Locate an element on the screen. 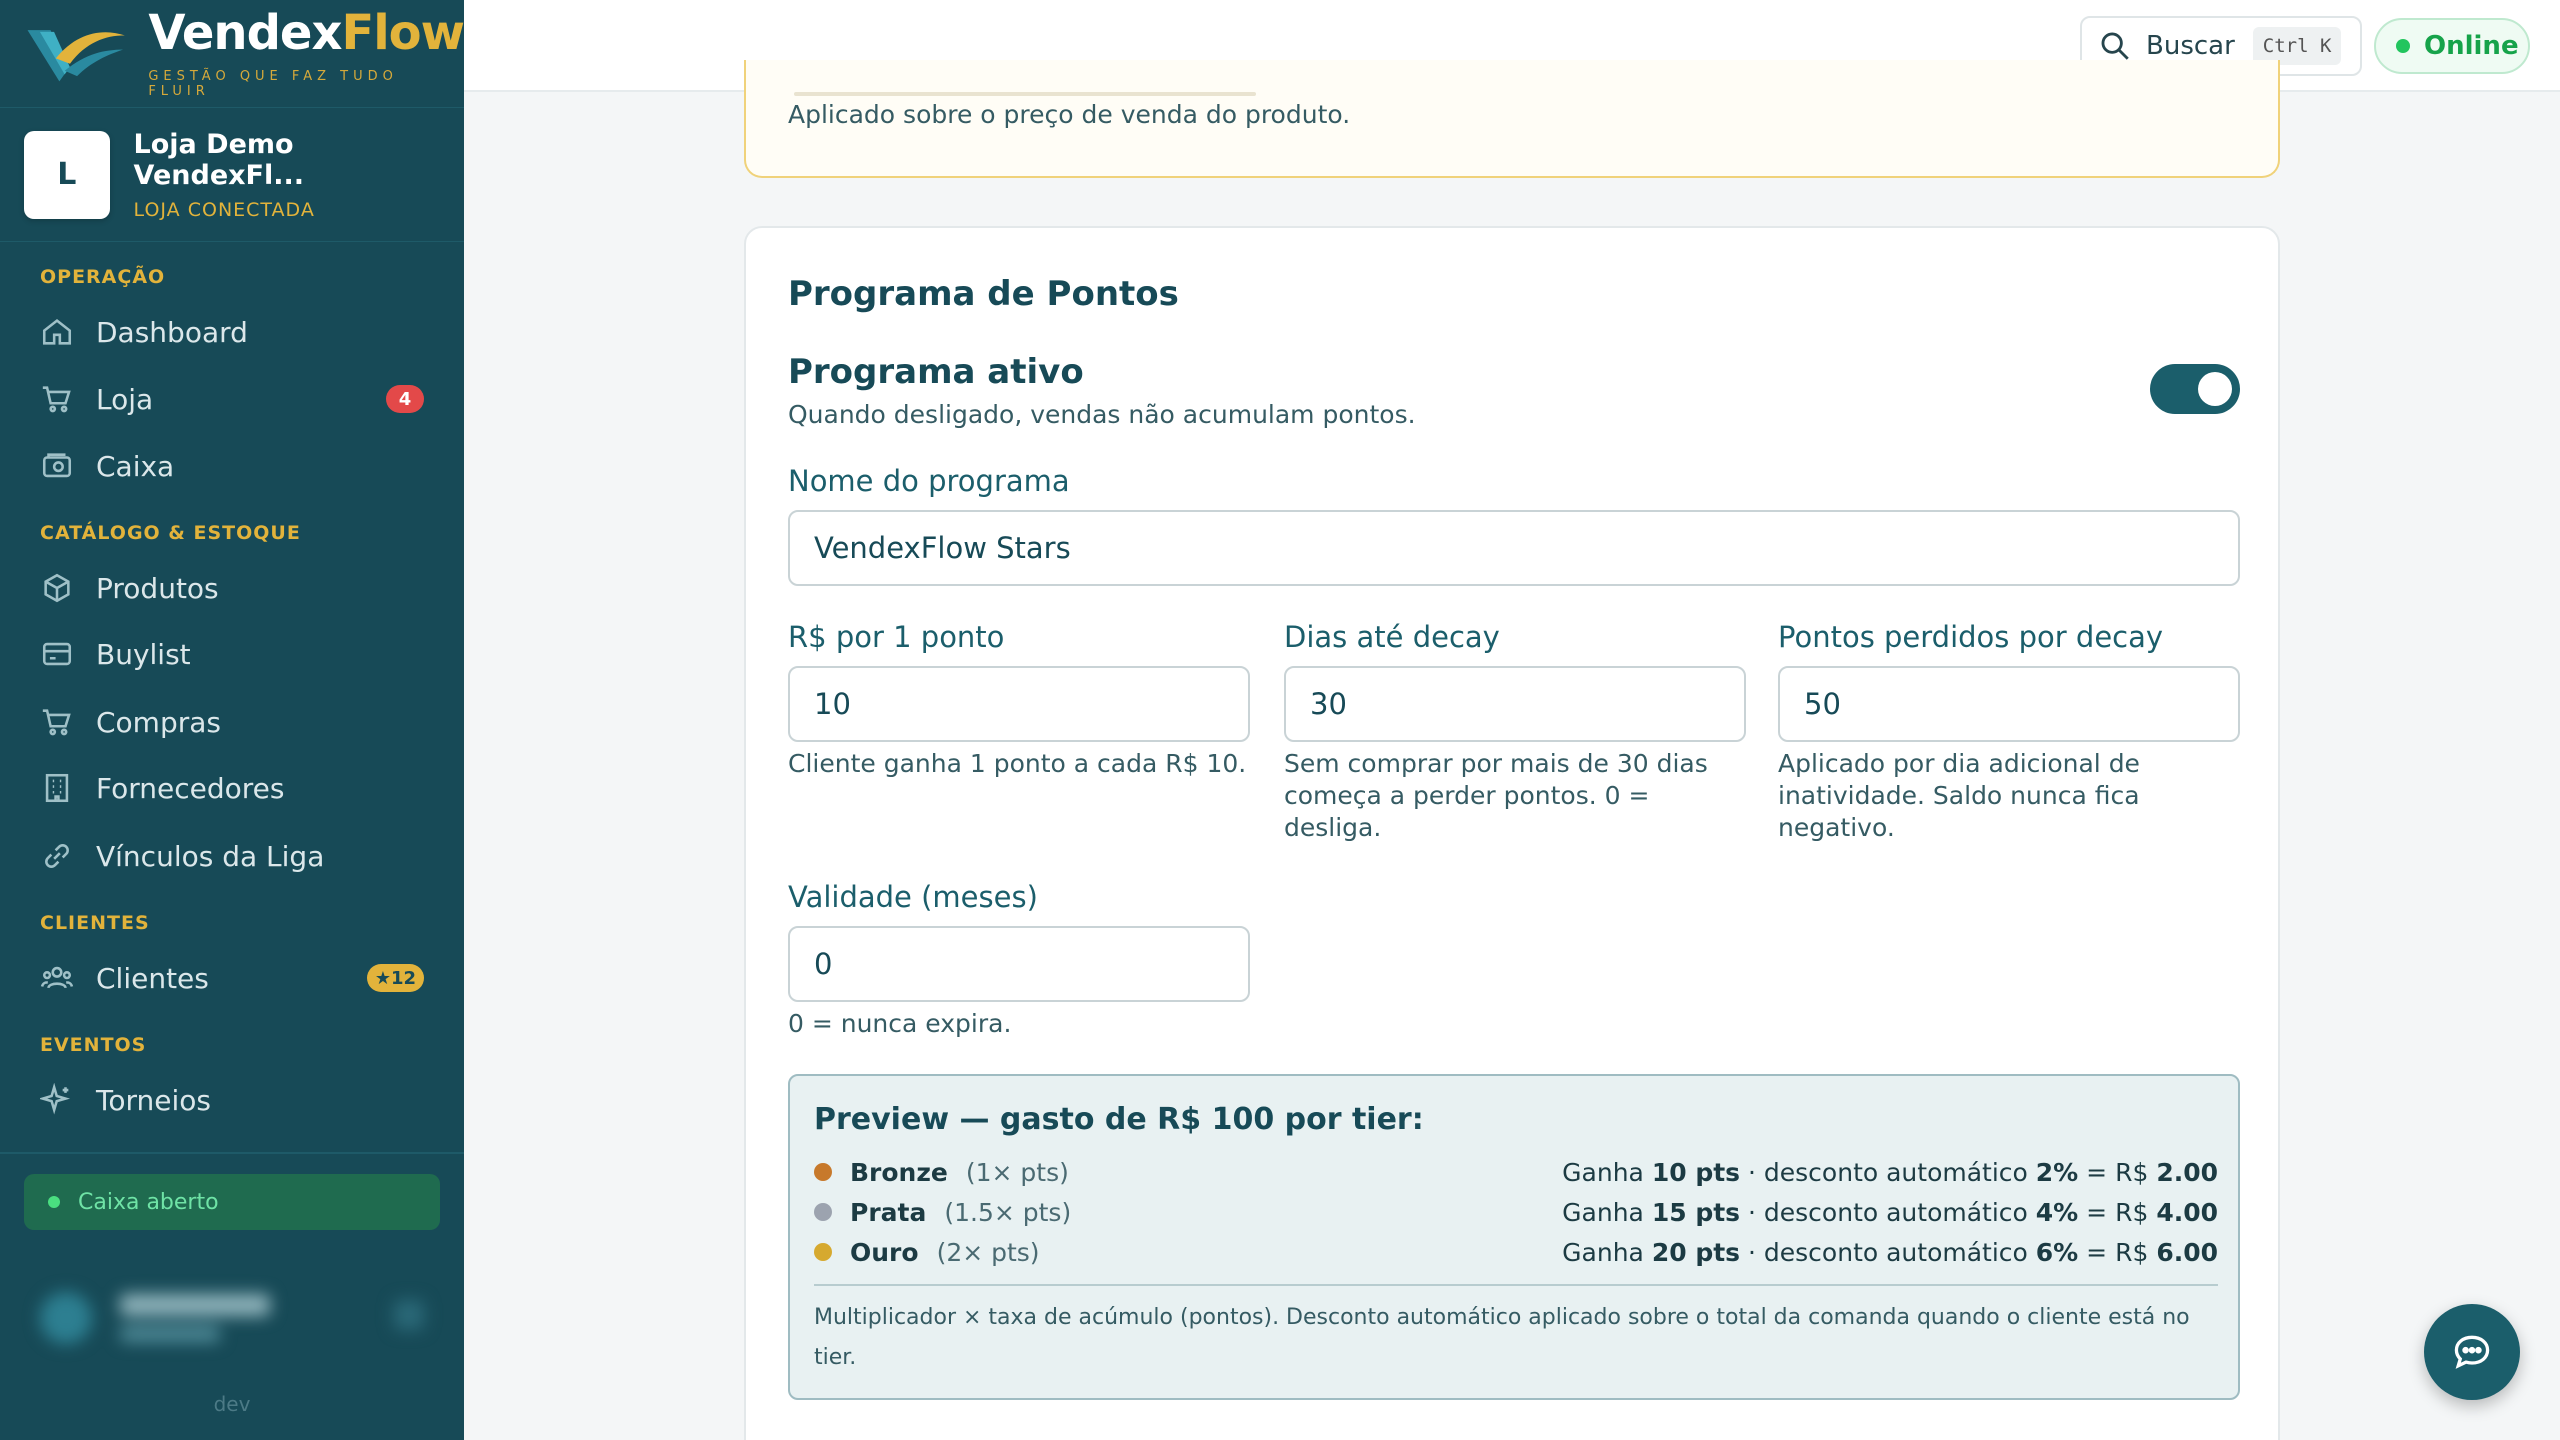 The height and width of the screenshot is (1440, 2560). program-active-title: Programa ativo is located at coordinates (936, 372).